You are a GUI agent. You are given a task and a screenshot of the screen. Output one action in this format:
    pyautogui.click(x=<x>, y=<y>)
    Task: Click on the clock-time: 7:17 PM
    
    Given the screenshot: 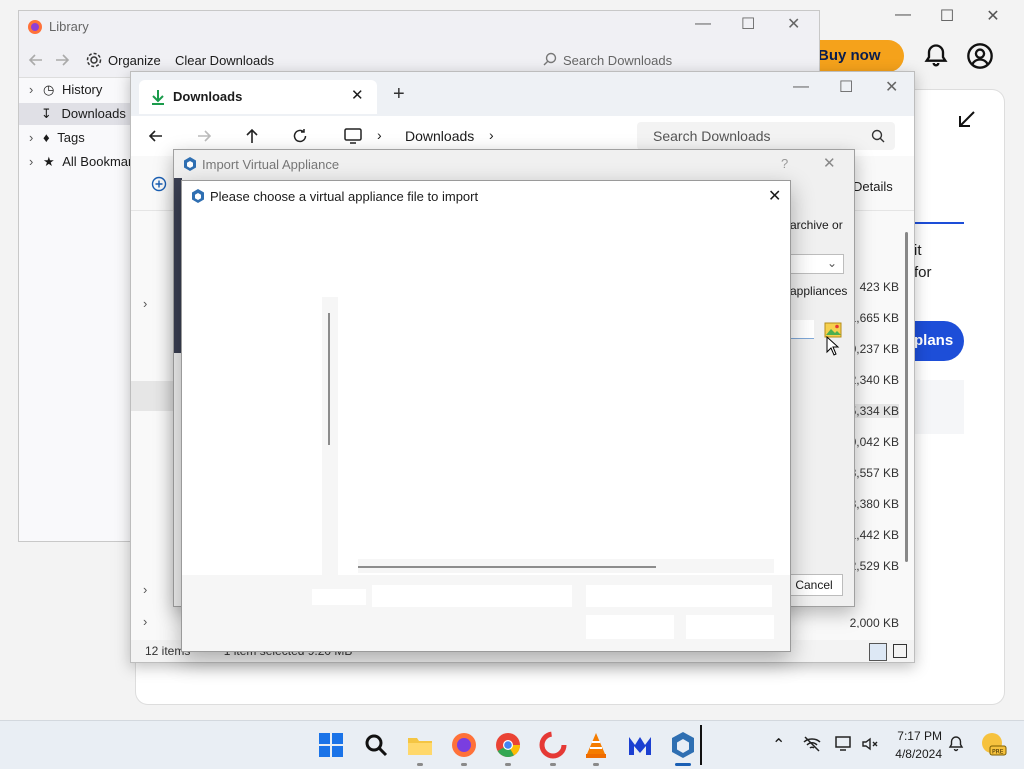 What is the action you would take?
    pyautogui.click(x=912, y=736)
    